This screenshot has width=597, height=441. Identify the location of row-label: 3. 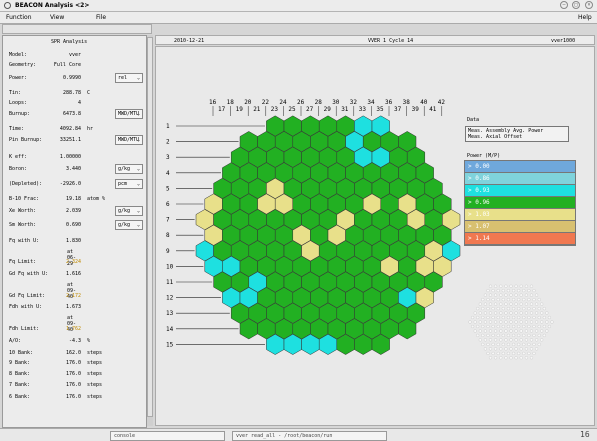
(168, 157).